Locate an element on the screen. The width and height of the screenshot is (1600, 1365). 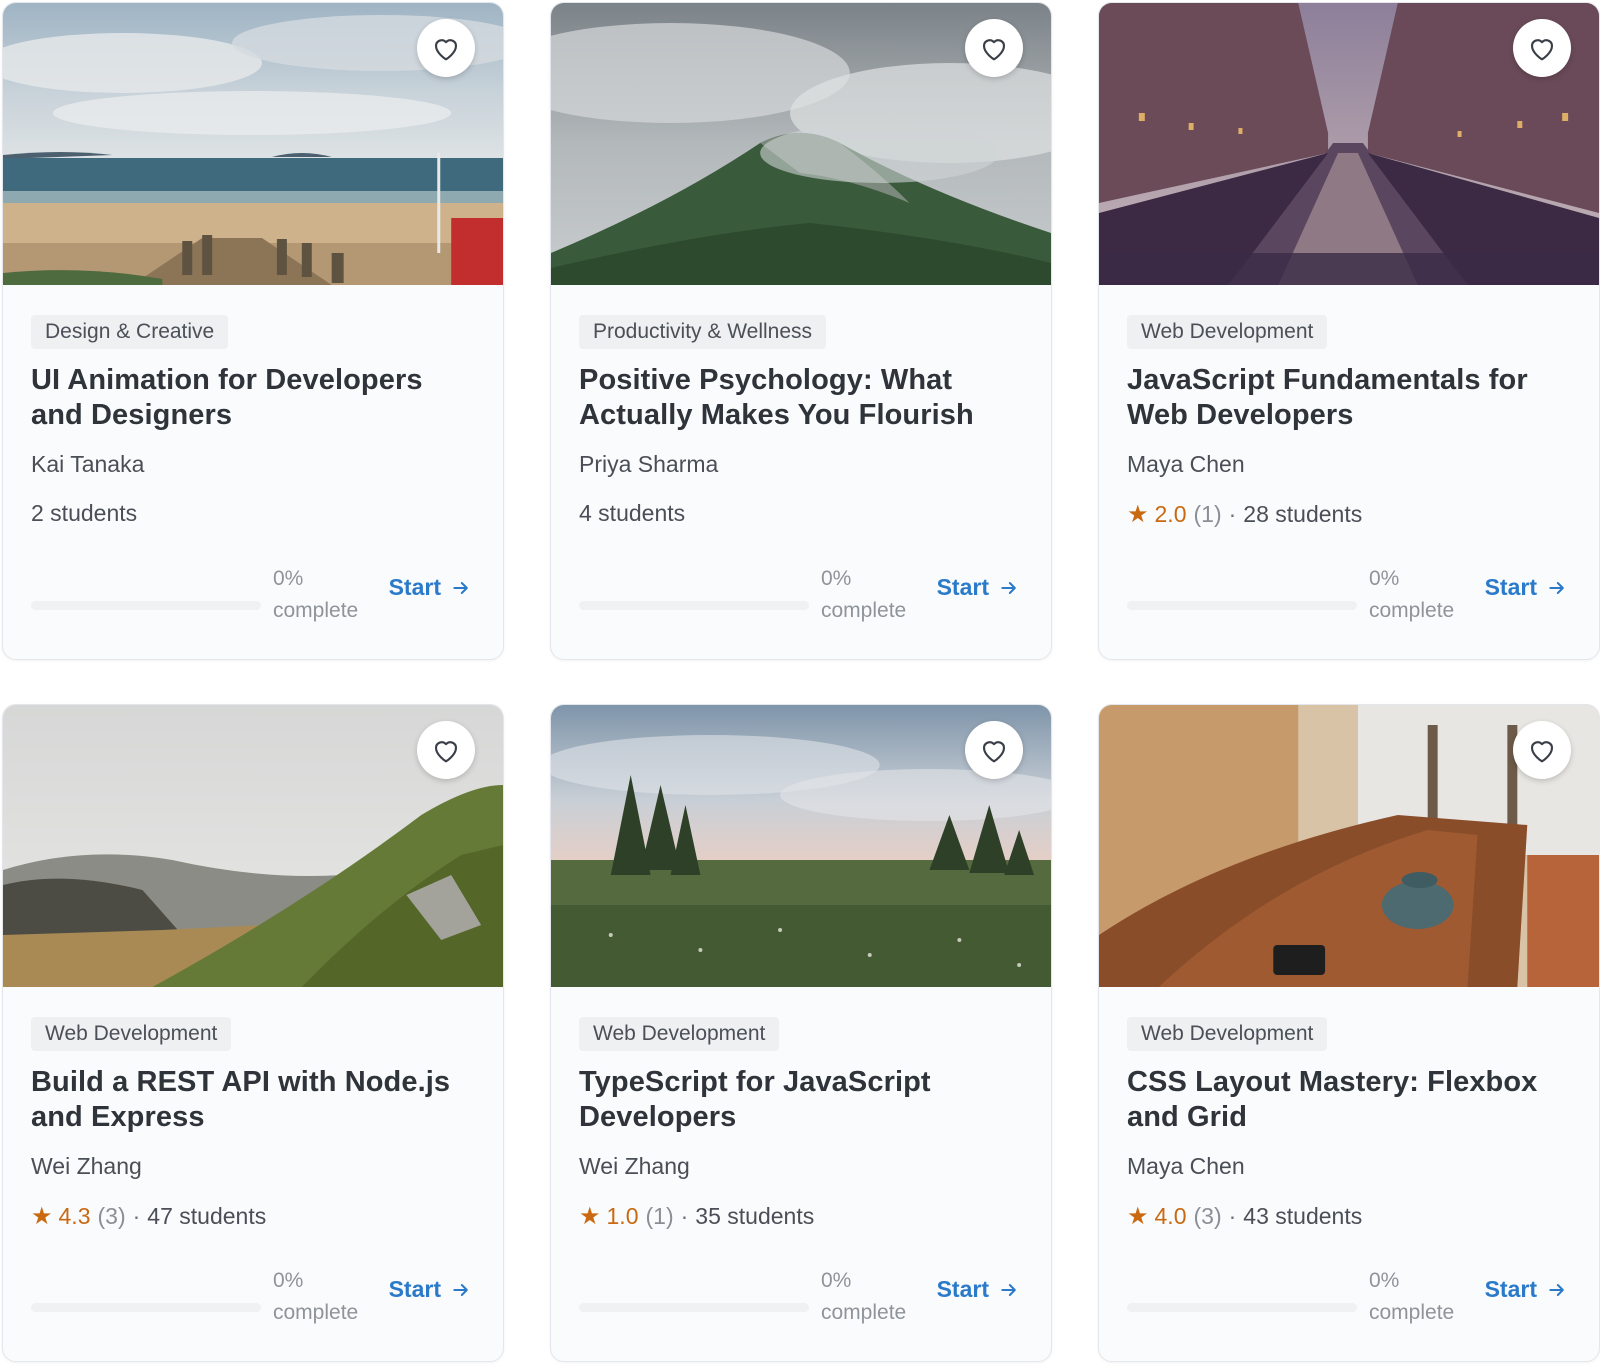
rating-value: 4.0 is located at coordinates (1170, 1216).